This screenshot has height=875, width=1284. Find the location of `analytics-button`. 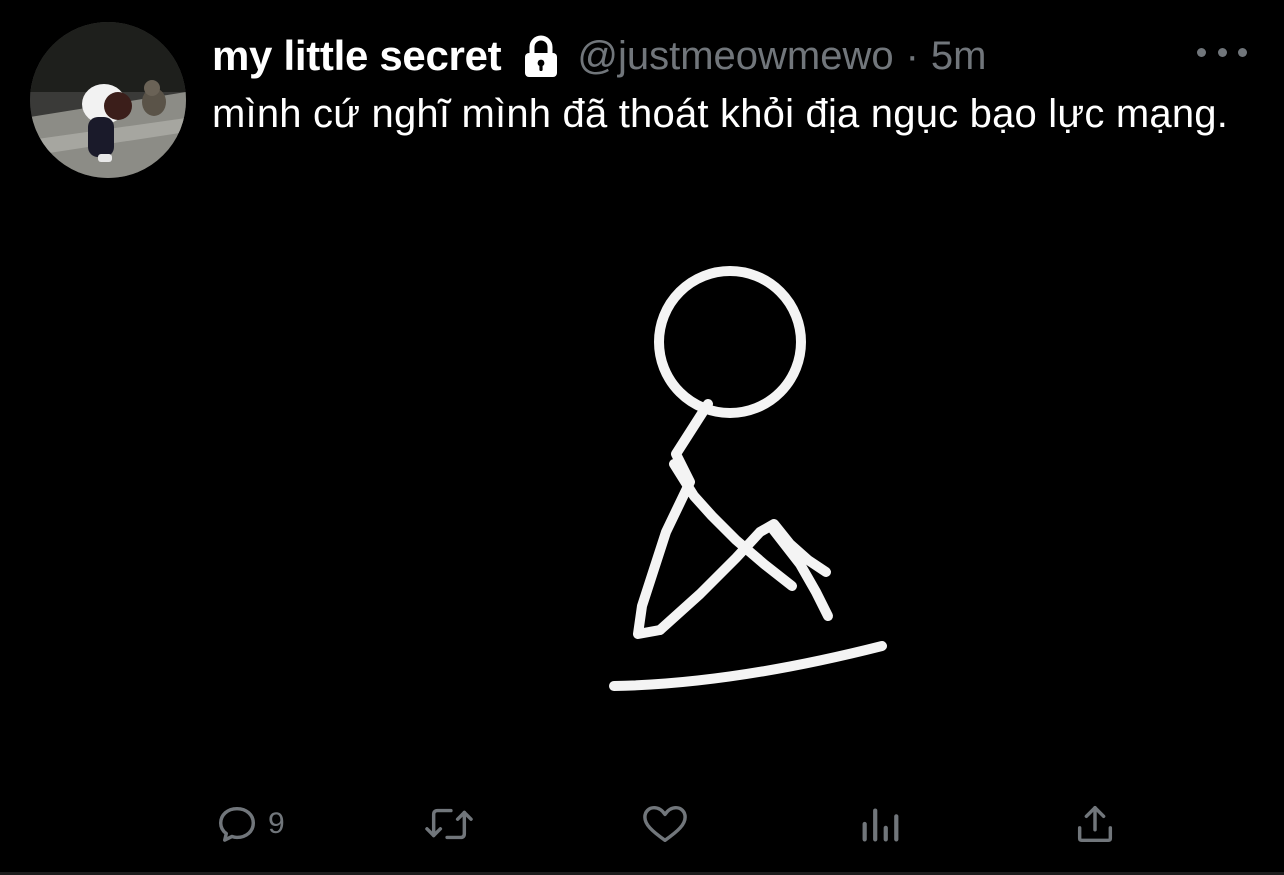

analytics-button is located at coordinates (880, 824).